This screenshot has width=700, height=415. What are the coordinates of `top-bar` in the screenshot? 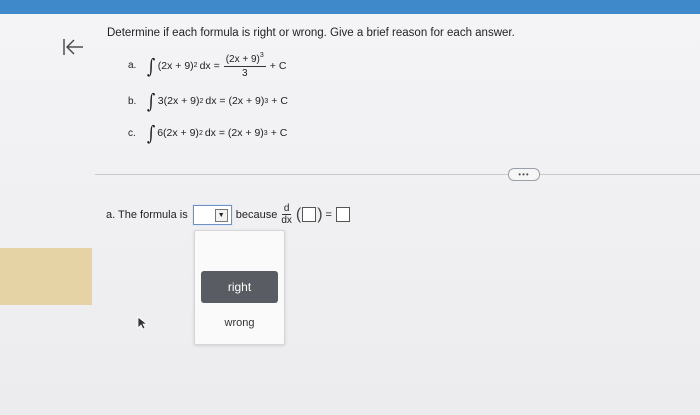 It's located at (350, 7).